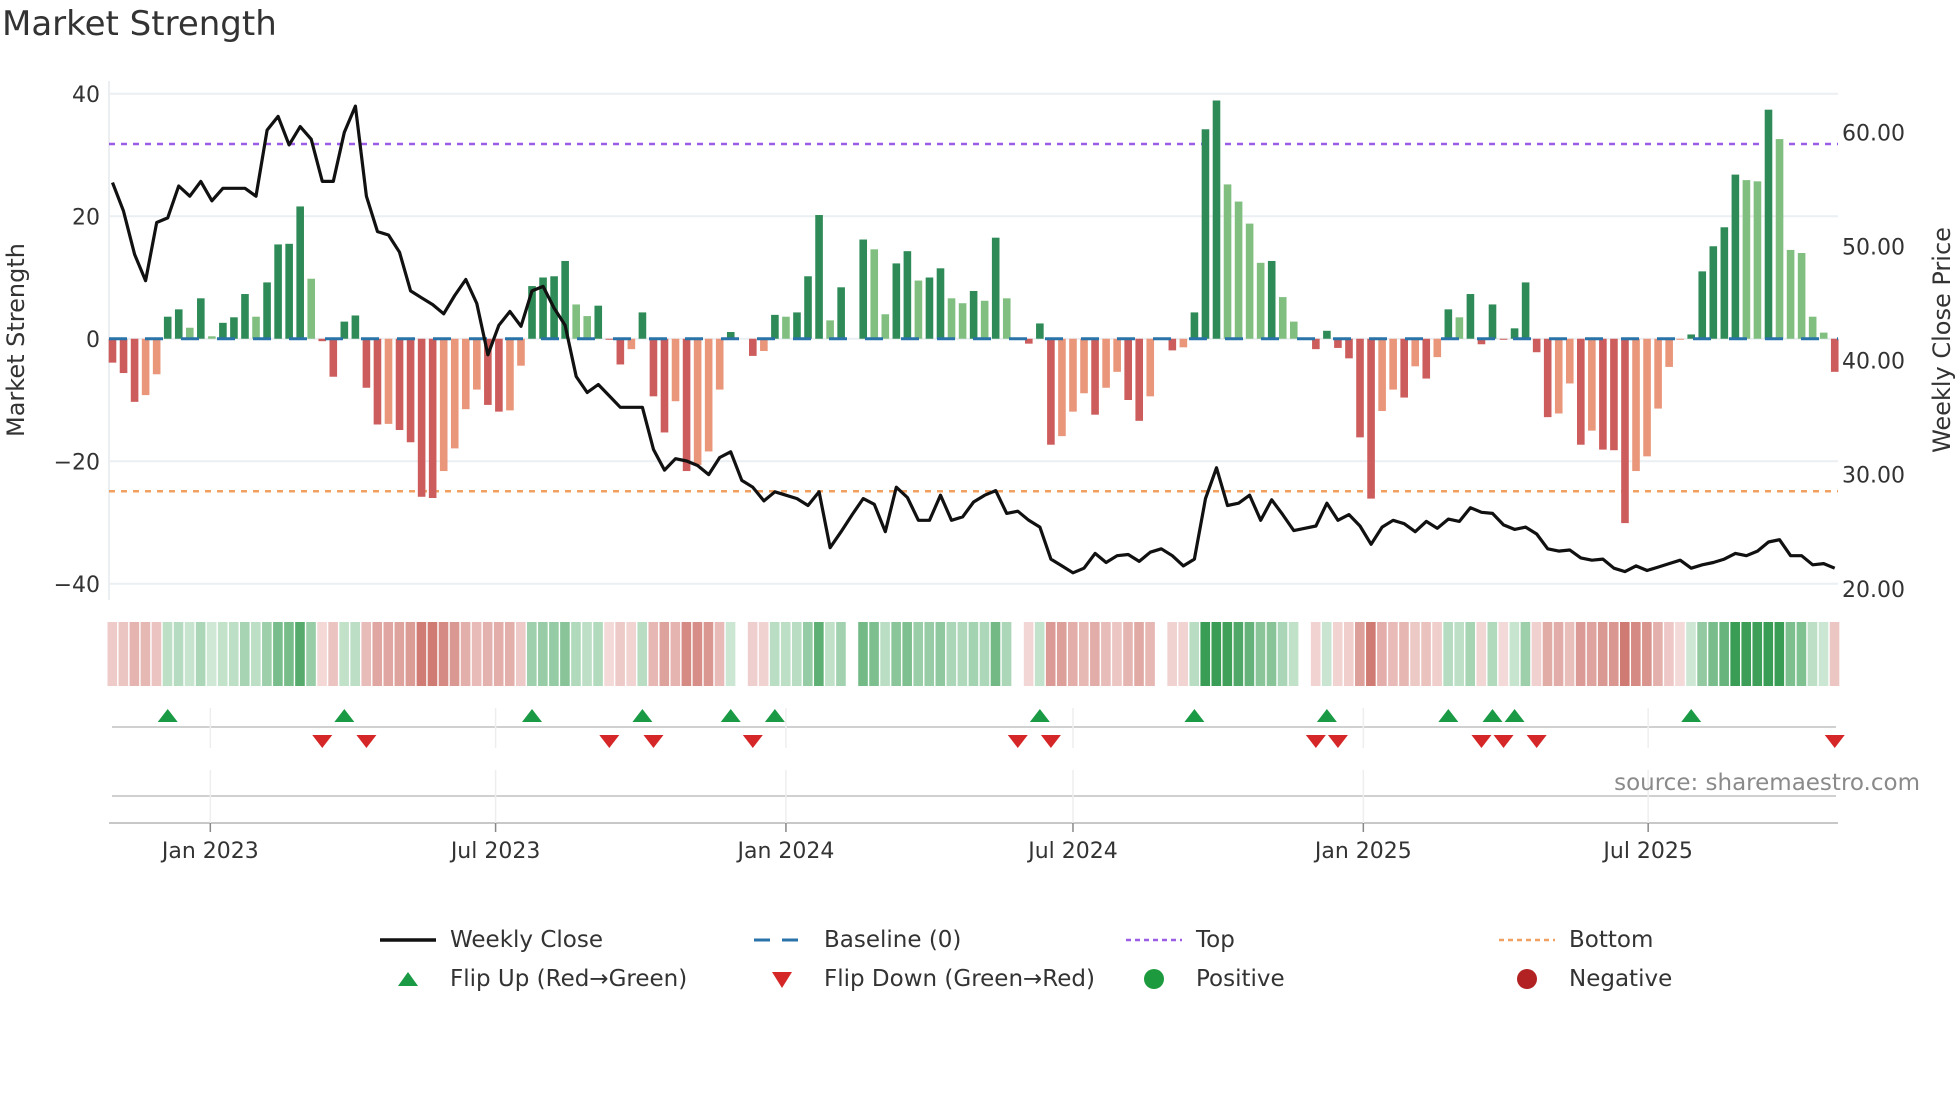 This screenshot has height=1102, width=1960. I want to click on legend-item: Bottom, so click(1575, 940).